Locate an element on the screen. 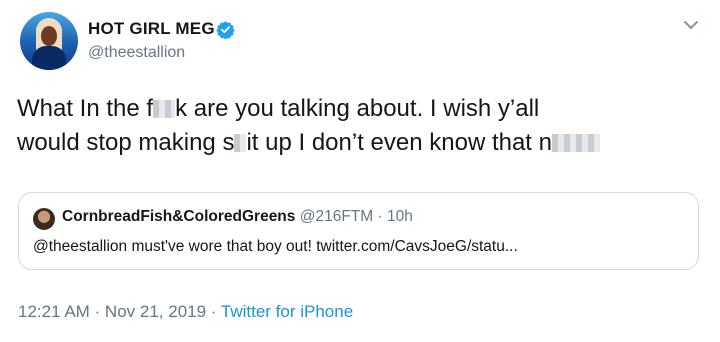  avatar is located at coordinates (49, 41).